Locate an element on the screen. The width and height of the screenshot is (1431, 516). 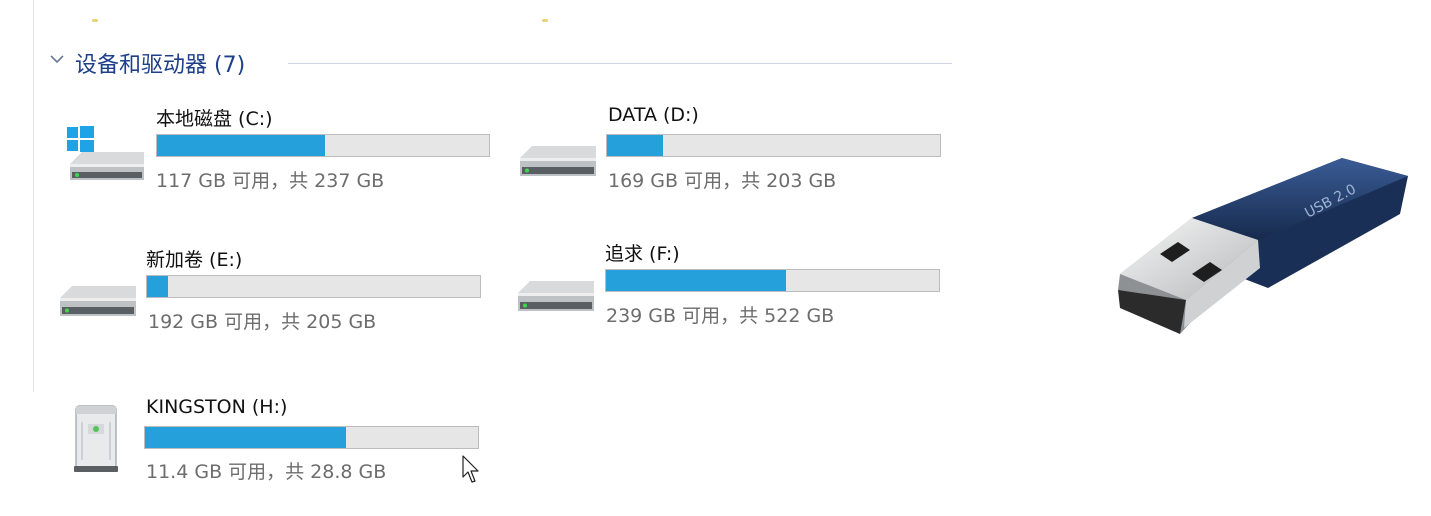
usb-stick-illustration: USB 2.0 is located at coordinates (1263, 246).